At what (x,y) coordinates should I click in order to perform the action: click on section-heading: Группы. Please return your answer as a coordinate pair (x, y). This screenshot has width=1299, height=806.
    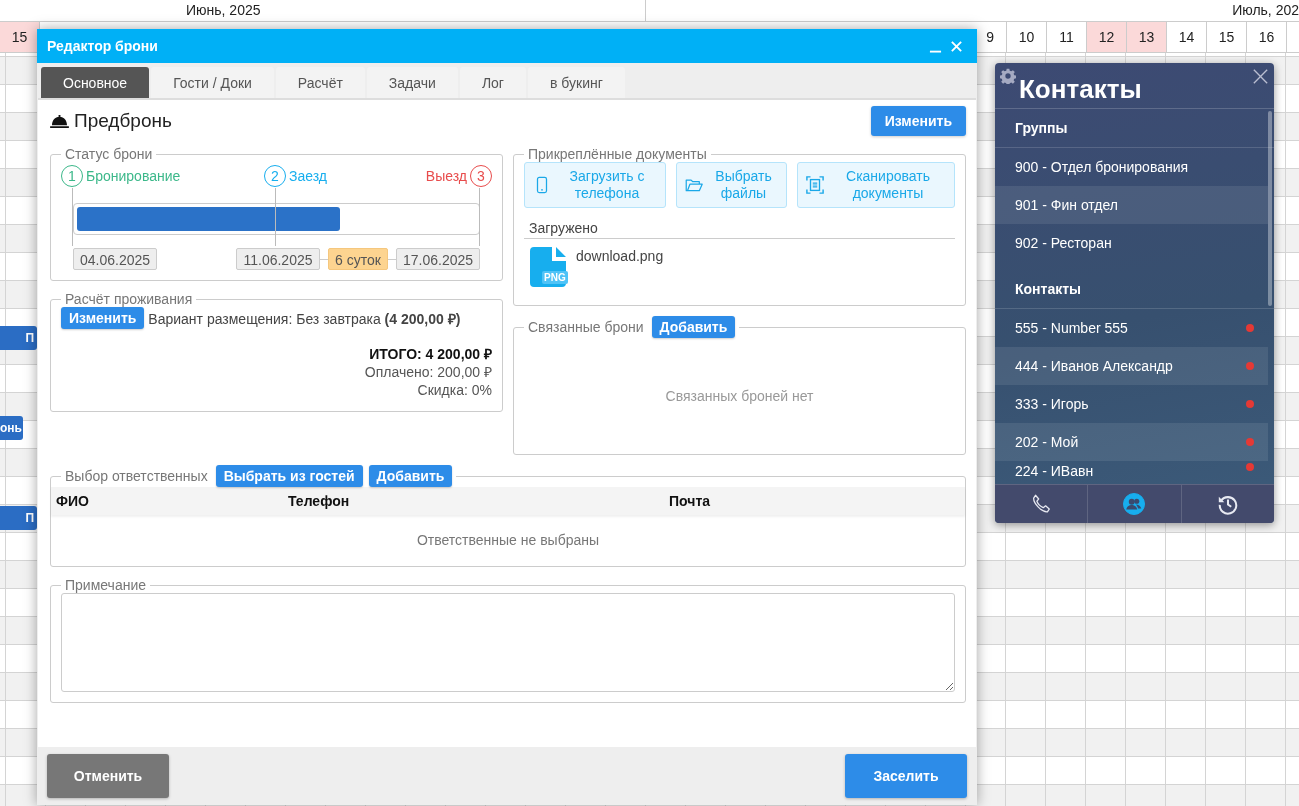
    Looking at the image, I should click on (1134, 128).